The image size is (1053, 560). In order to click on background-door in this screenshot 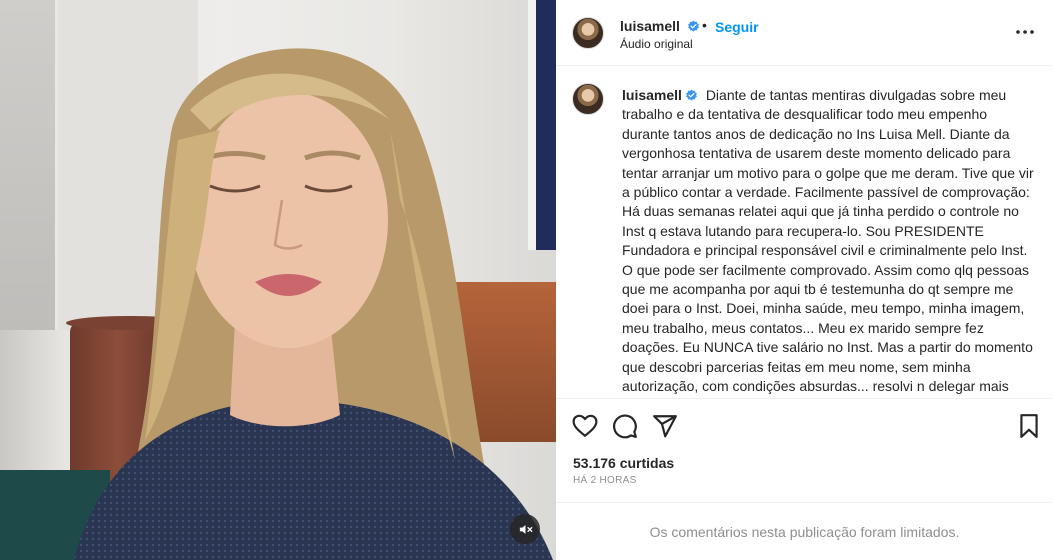, I will do `click(29, 165)`.